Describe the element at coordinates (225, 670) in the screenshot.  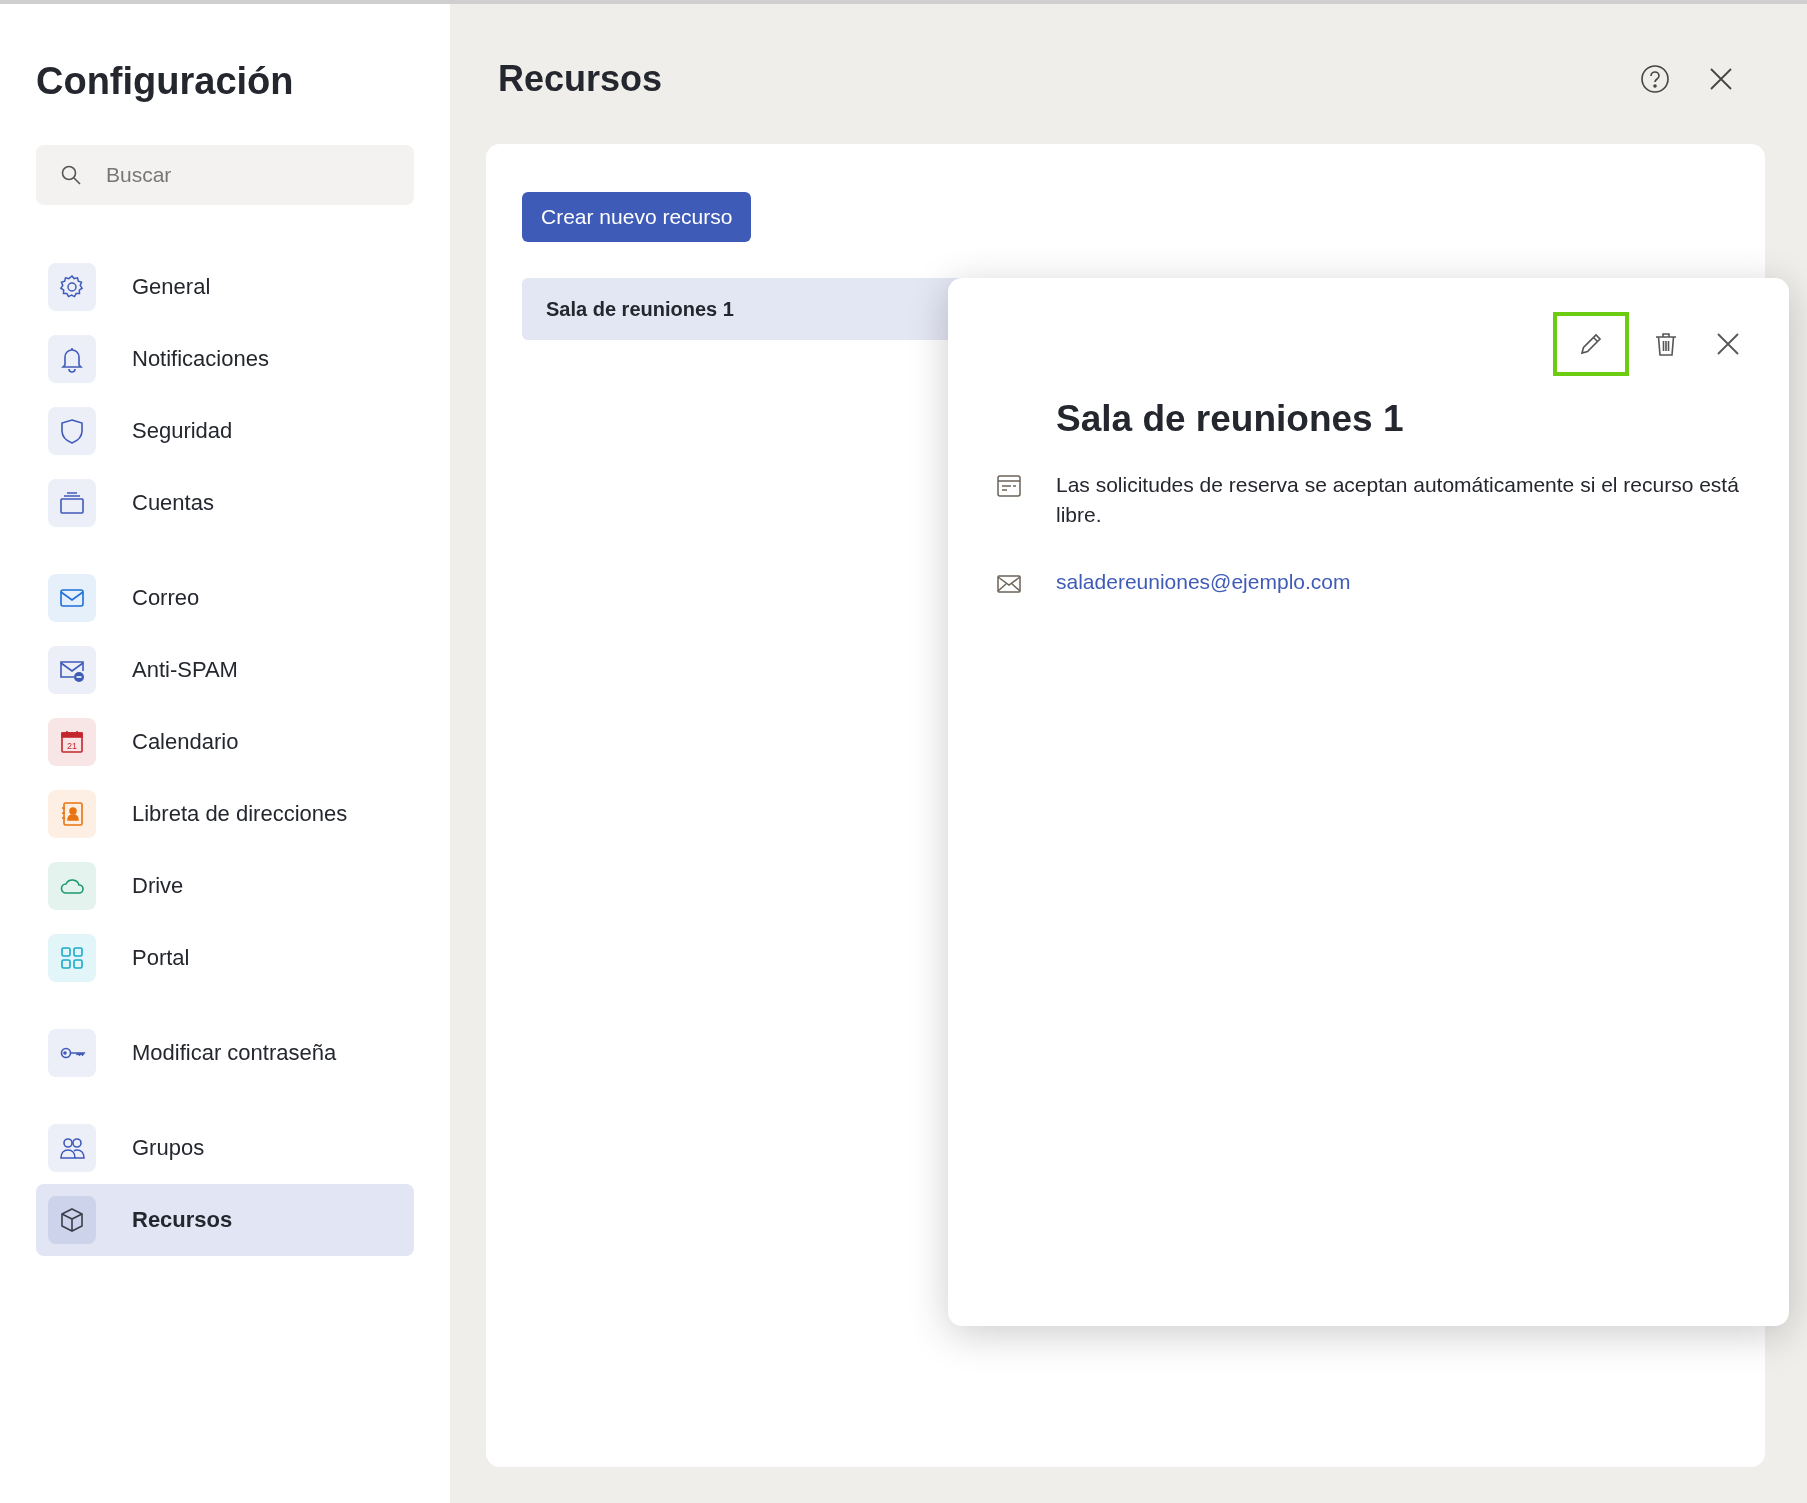
I see `sidebar-item: Anti-SPAM` at that location.